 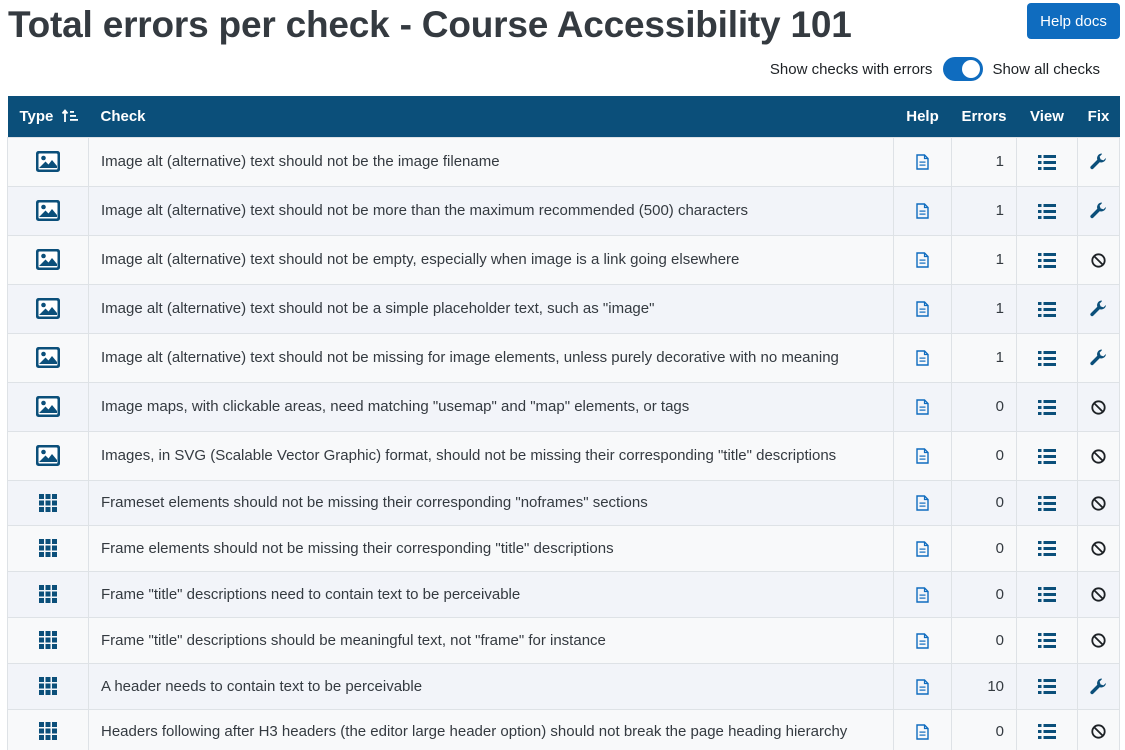 What do you see at coordinates (69, 115) in the screenshot?
I see `sort-ascending-icon` at bounding box center [69, 115].